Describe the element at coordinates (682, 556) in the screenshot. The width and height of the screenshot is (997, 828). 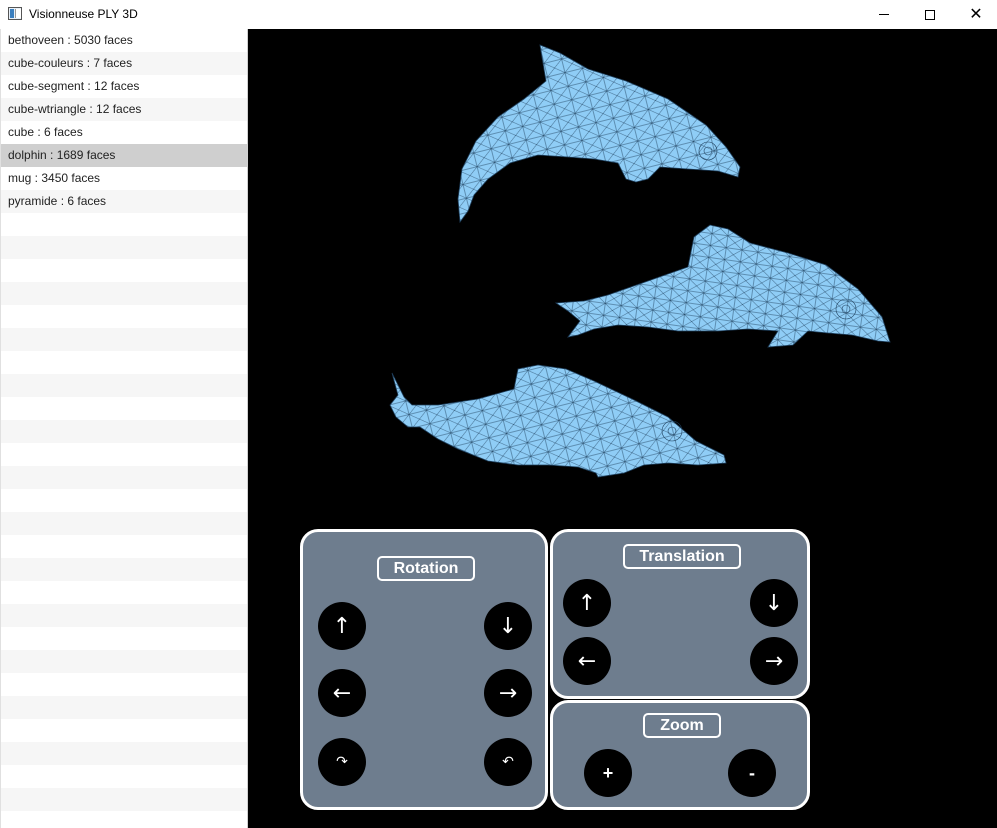
I see `translation-title: Translation` at that location.